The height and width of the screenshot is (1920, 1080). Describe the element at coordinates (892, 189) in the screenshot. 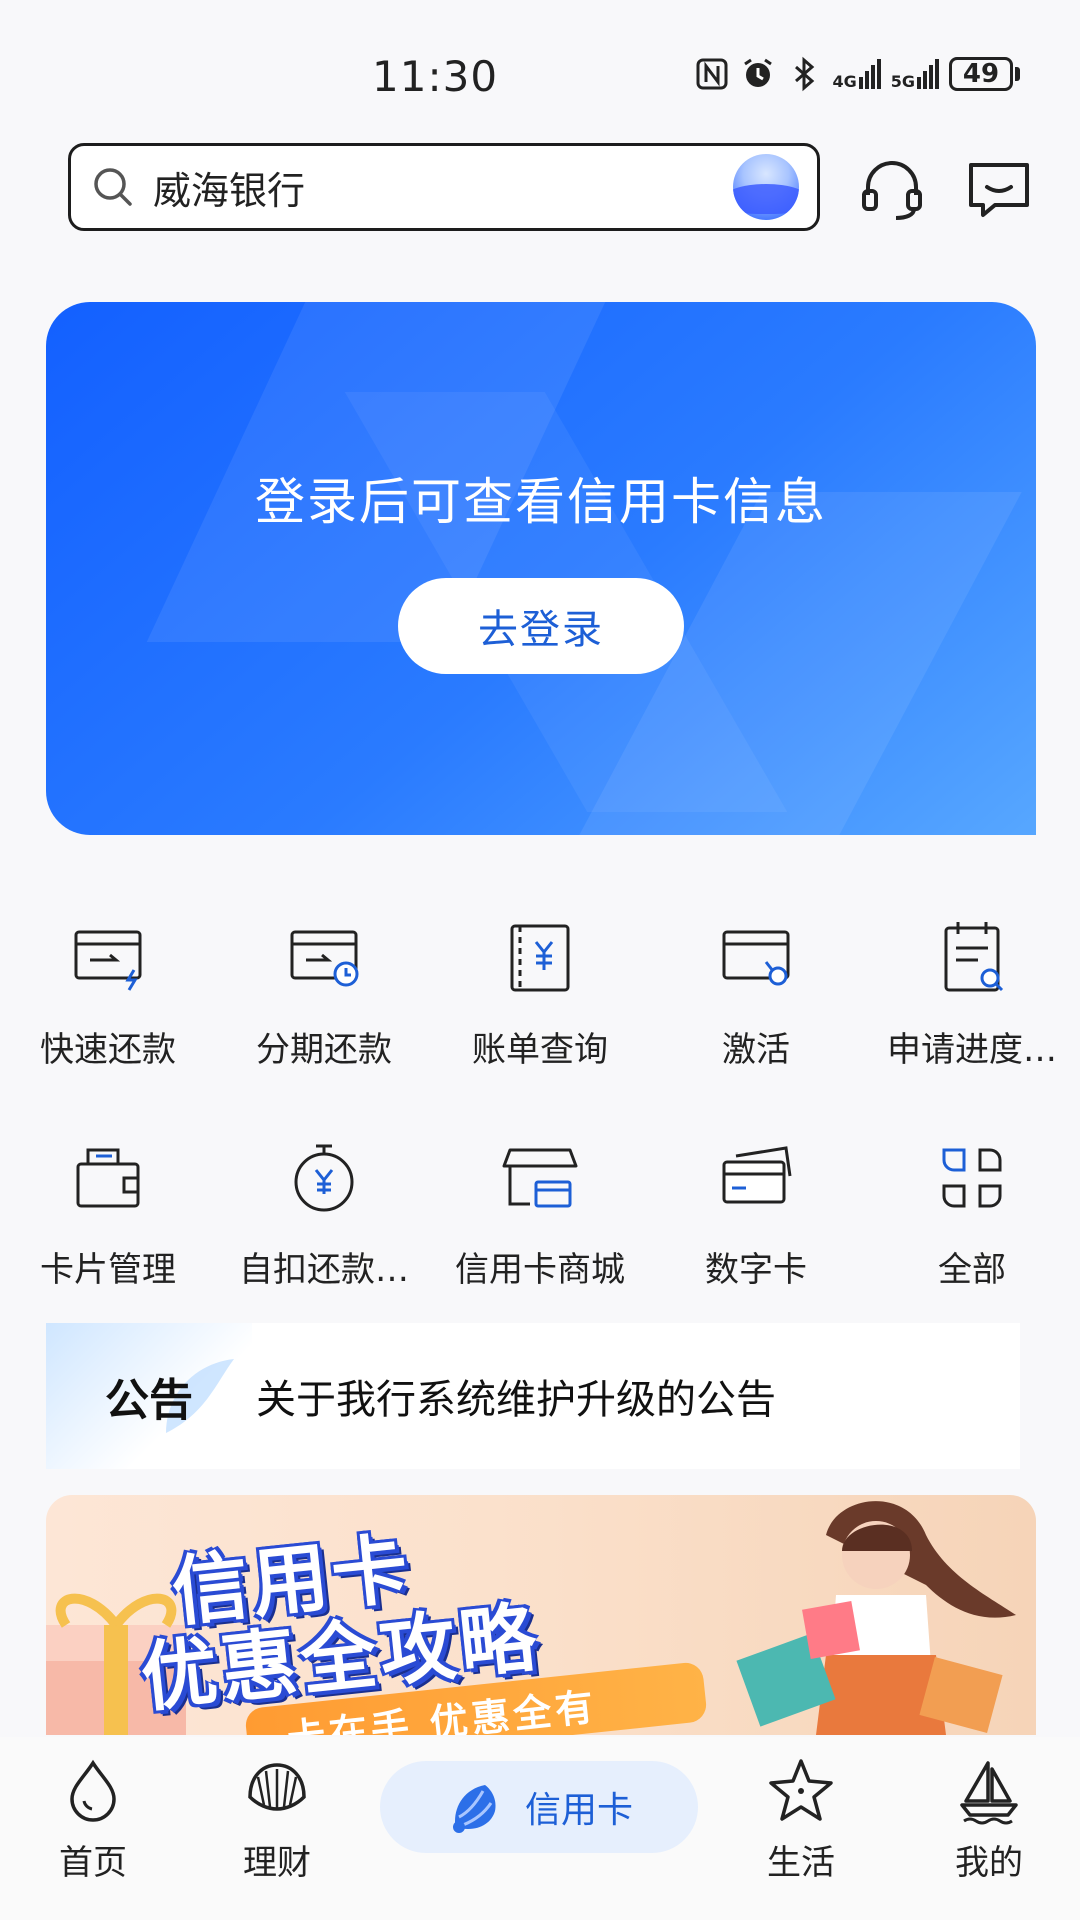

I see `customer-service-icon` at that location.